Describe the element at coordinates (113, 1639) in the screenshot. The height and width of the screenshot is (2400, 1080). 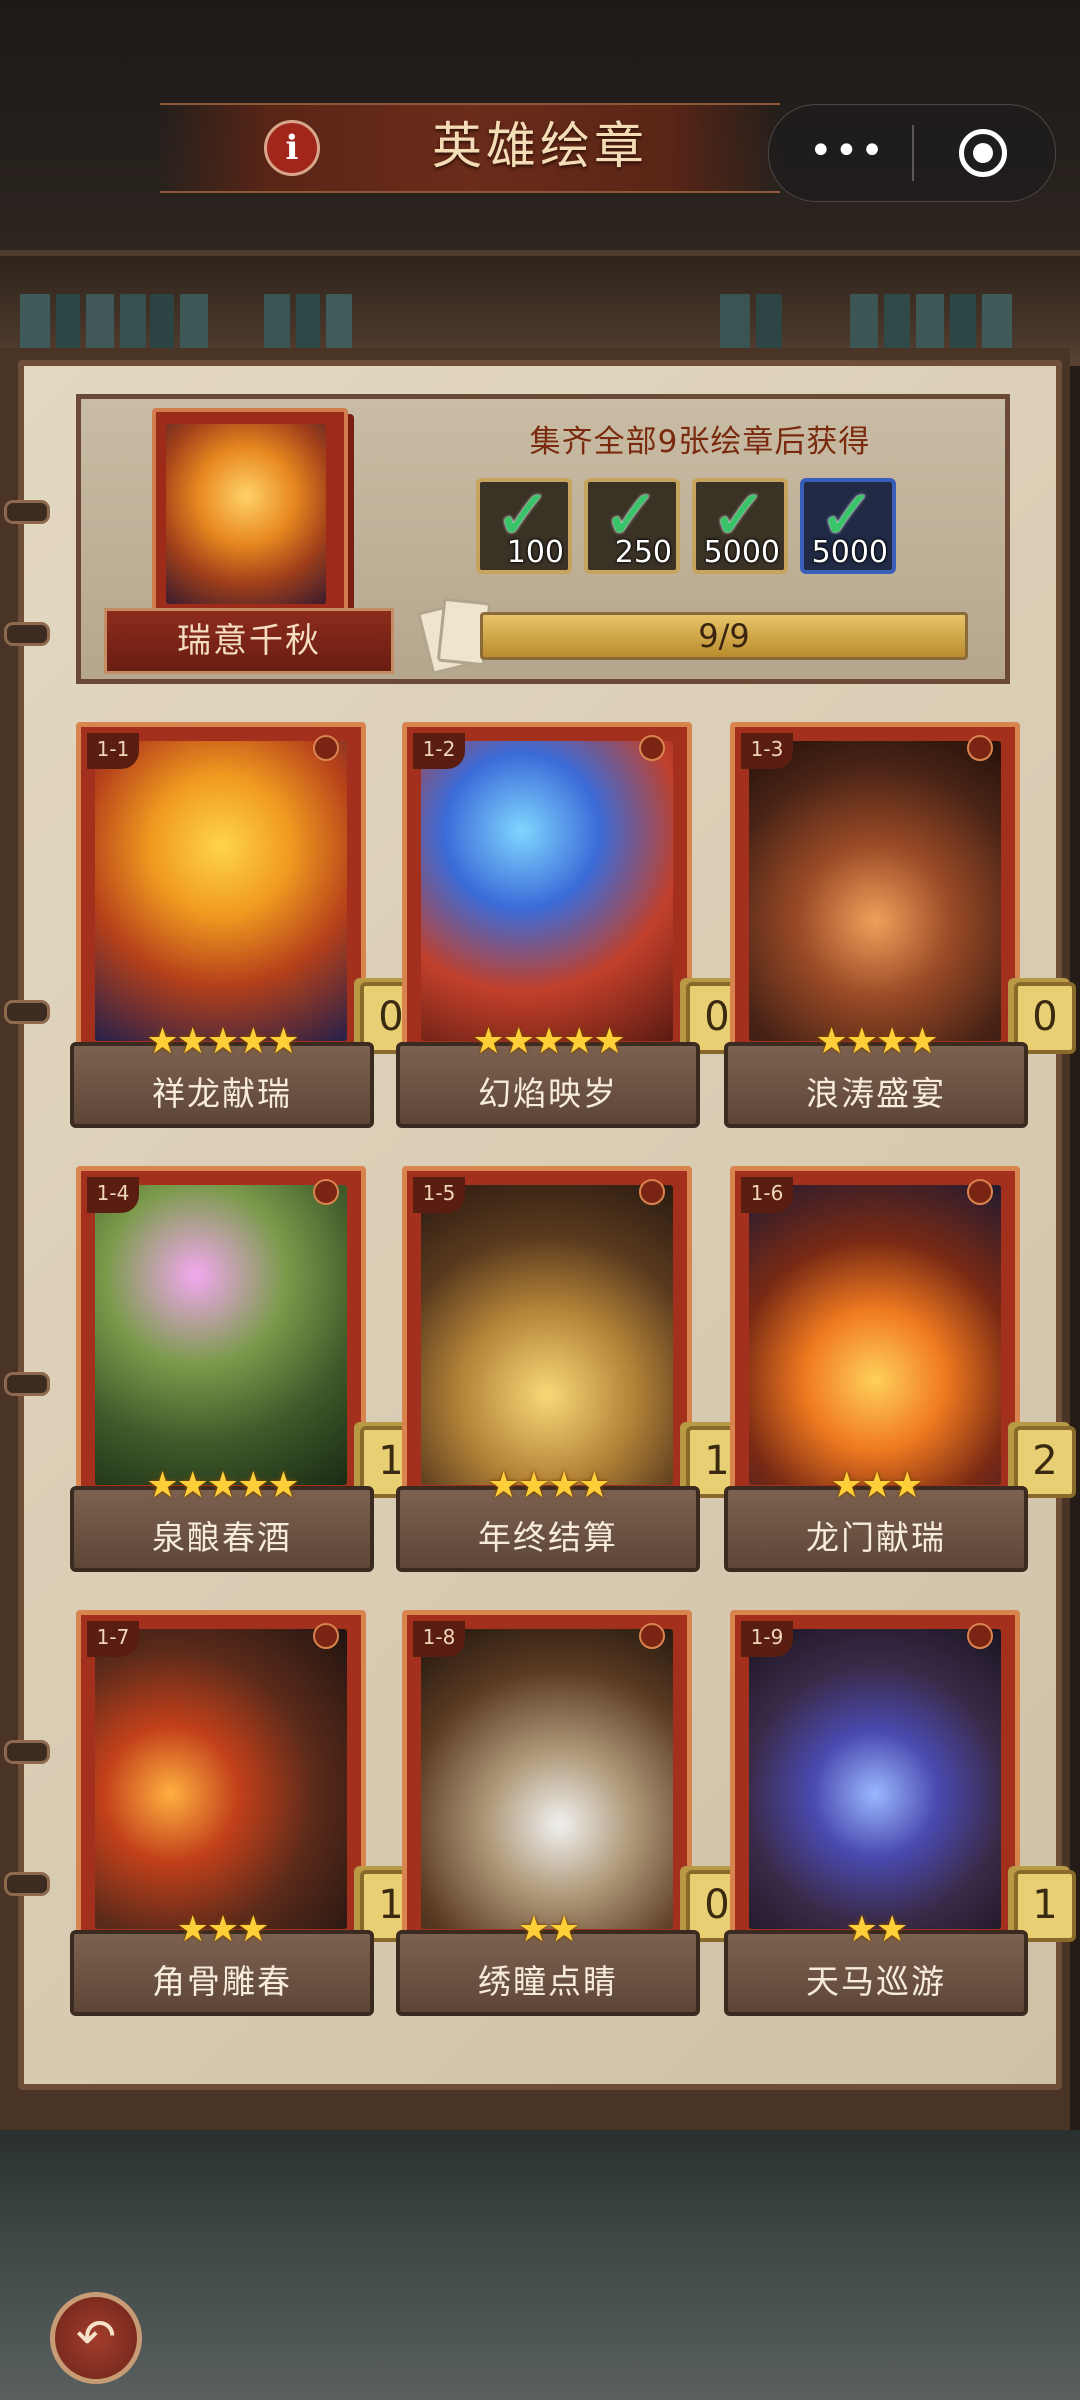
I see `card-number: 1-7` at that location.